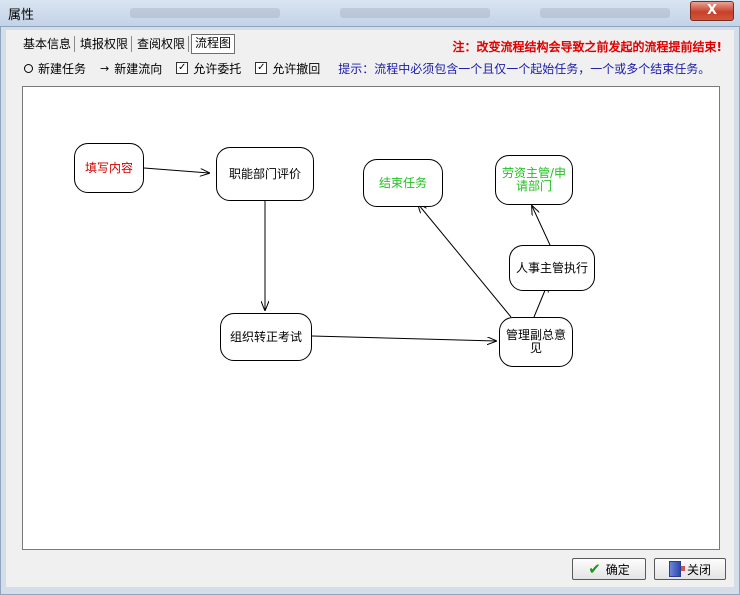 This screenshot has height=595, width=740. I want to click on flow-hint: 提示：流程中必须包含一个且仅一个起始任务，一个或多个结束任务。, so click(524, 68).